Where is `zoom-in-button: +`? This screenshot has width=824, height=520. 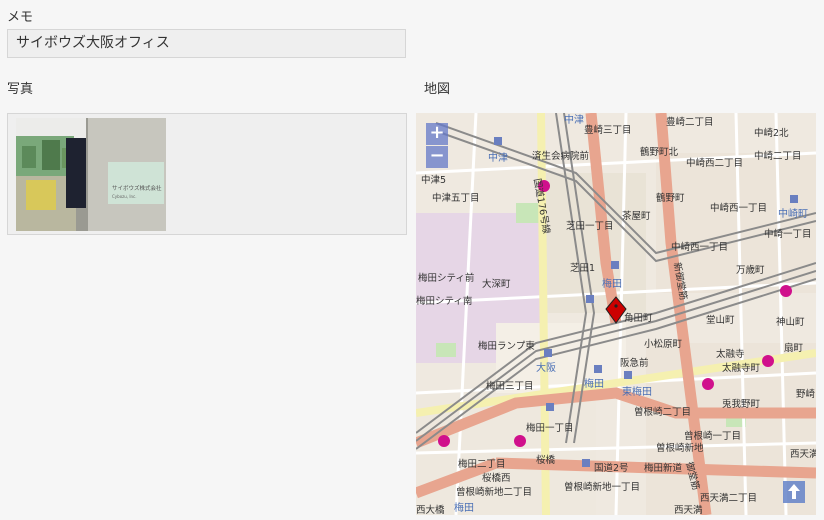
zoom-in-button: + is located at coordinates (437, 134).